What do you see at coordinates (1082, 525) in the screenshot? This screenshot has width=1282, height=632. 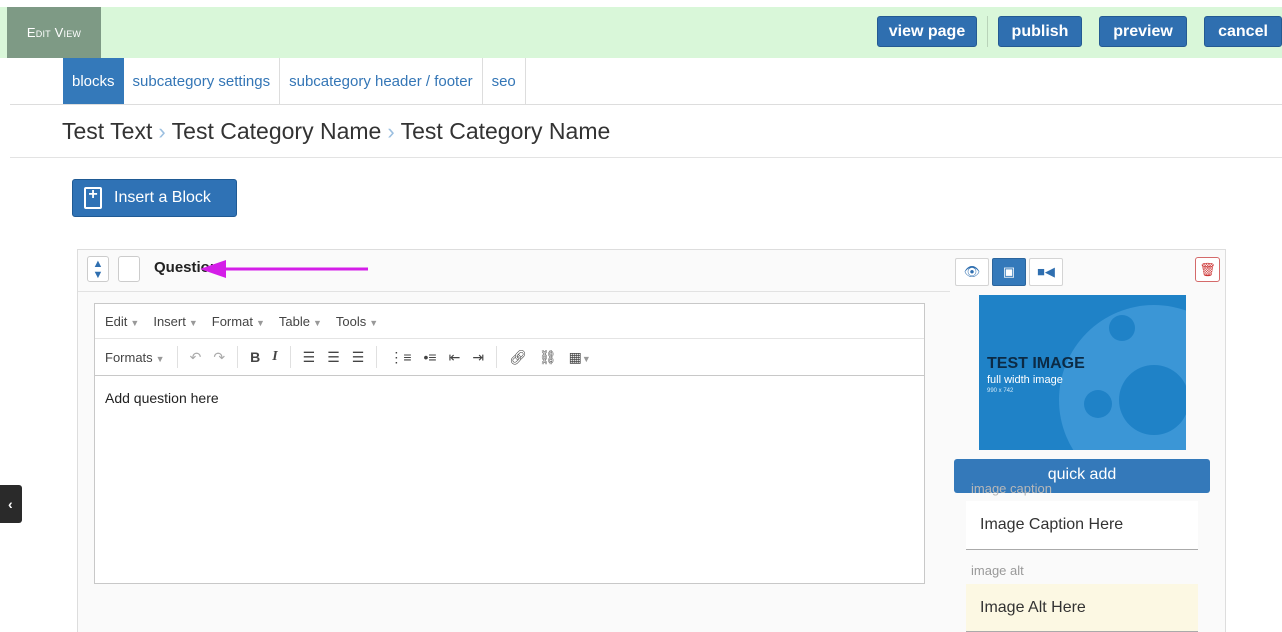 I see `image-caption-field: Image Caption Here` at bounding box center [1082, 525].